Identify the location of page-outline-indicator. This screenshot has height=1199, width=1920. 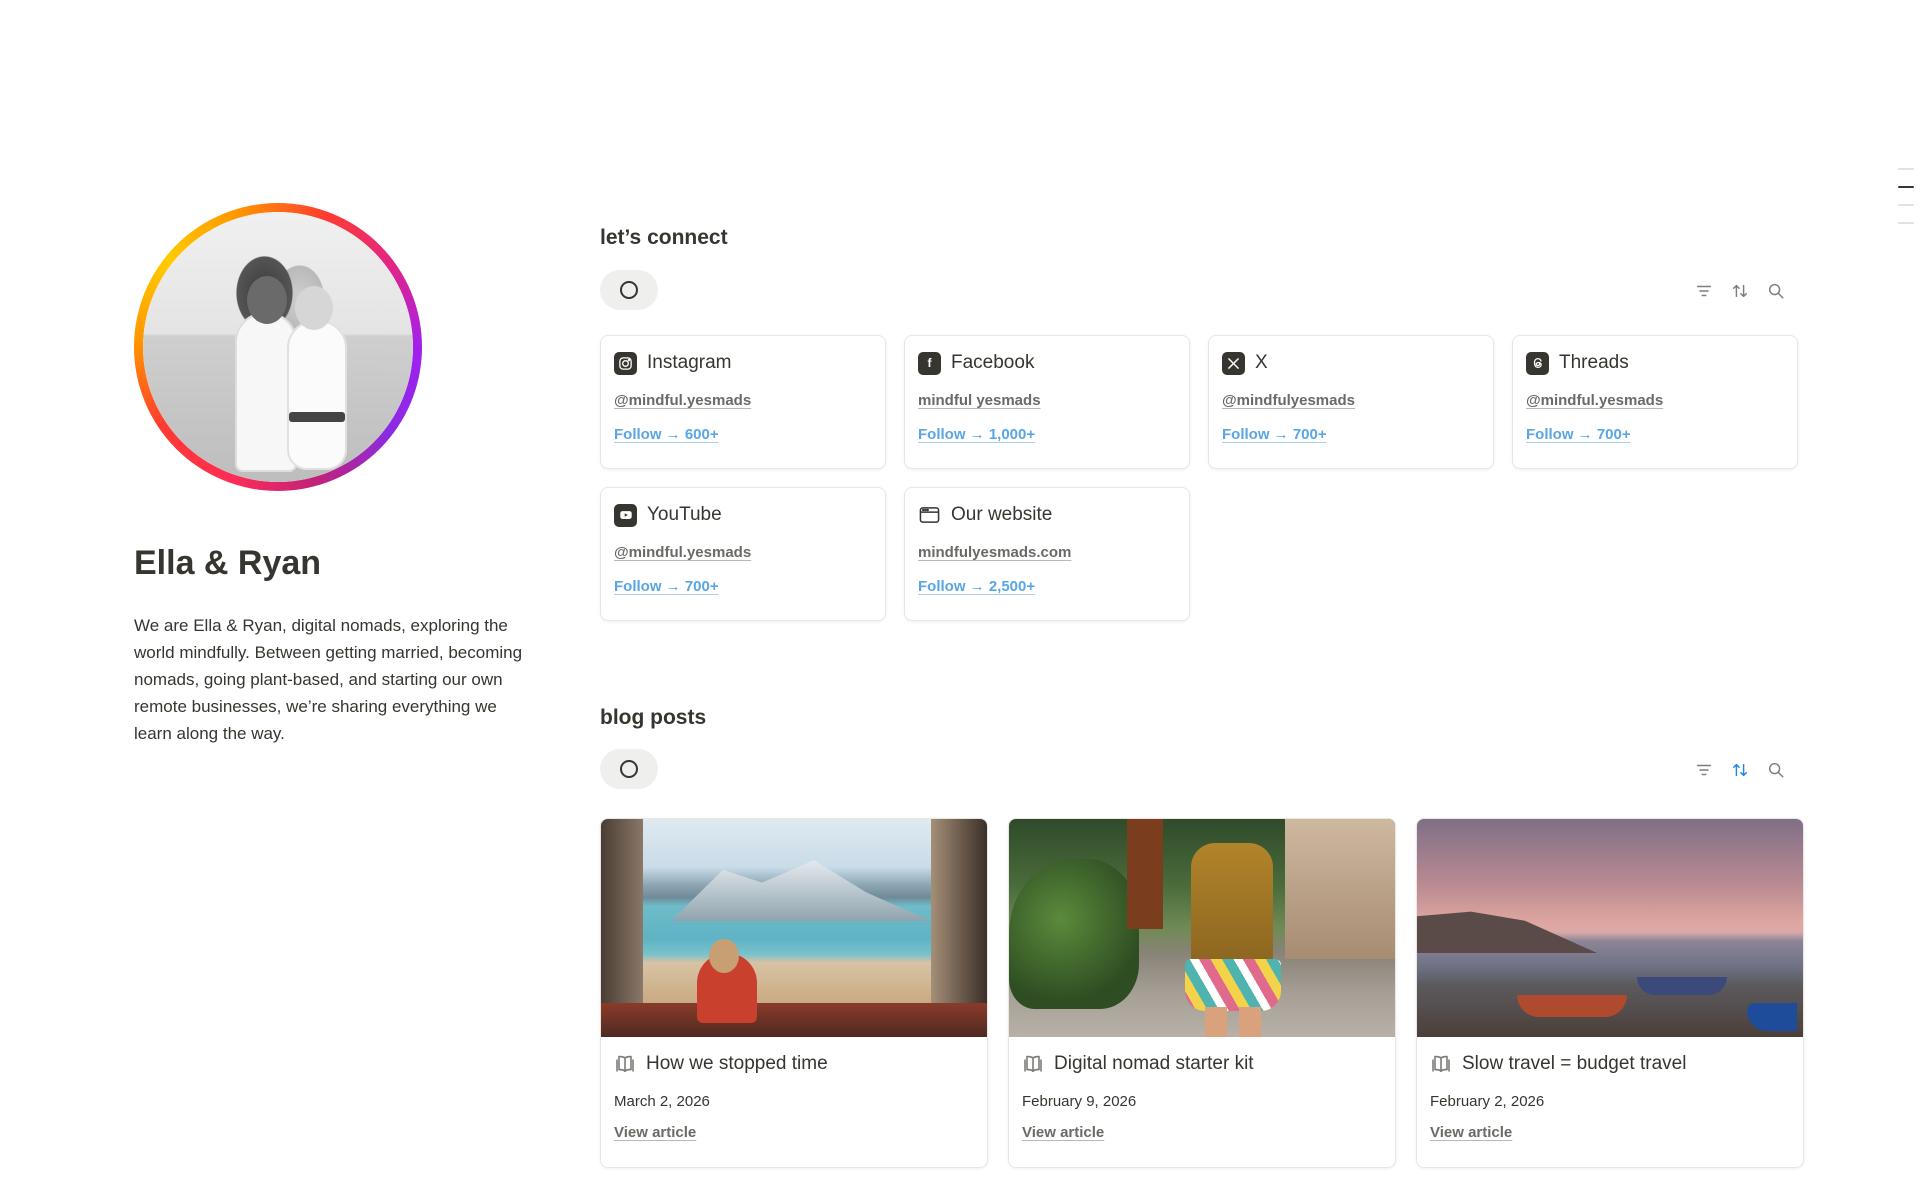
(1904, 204).